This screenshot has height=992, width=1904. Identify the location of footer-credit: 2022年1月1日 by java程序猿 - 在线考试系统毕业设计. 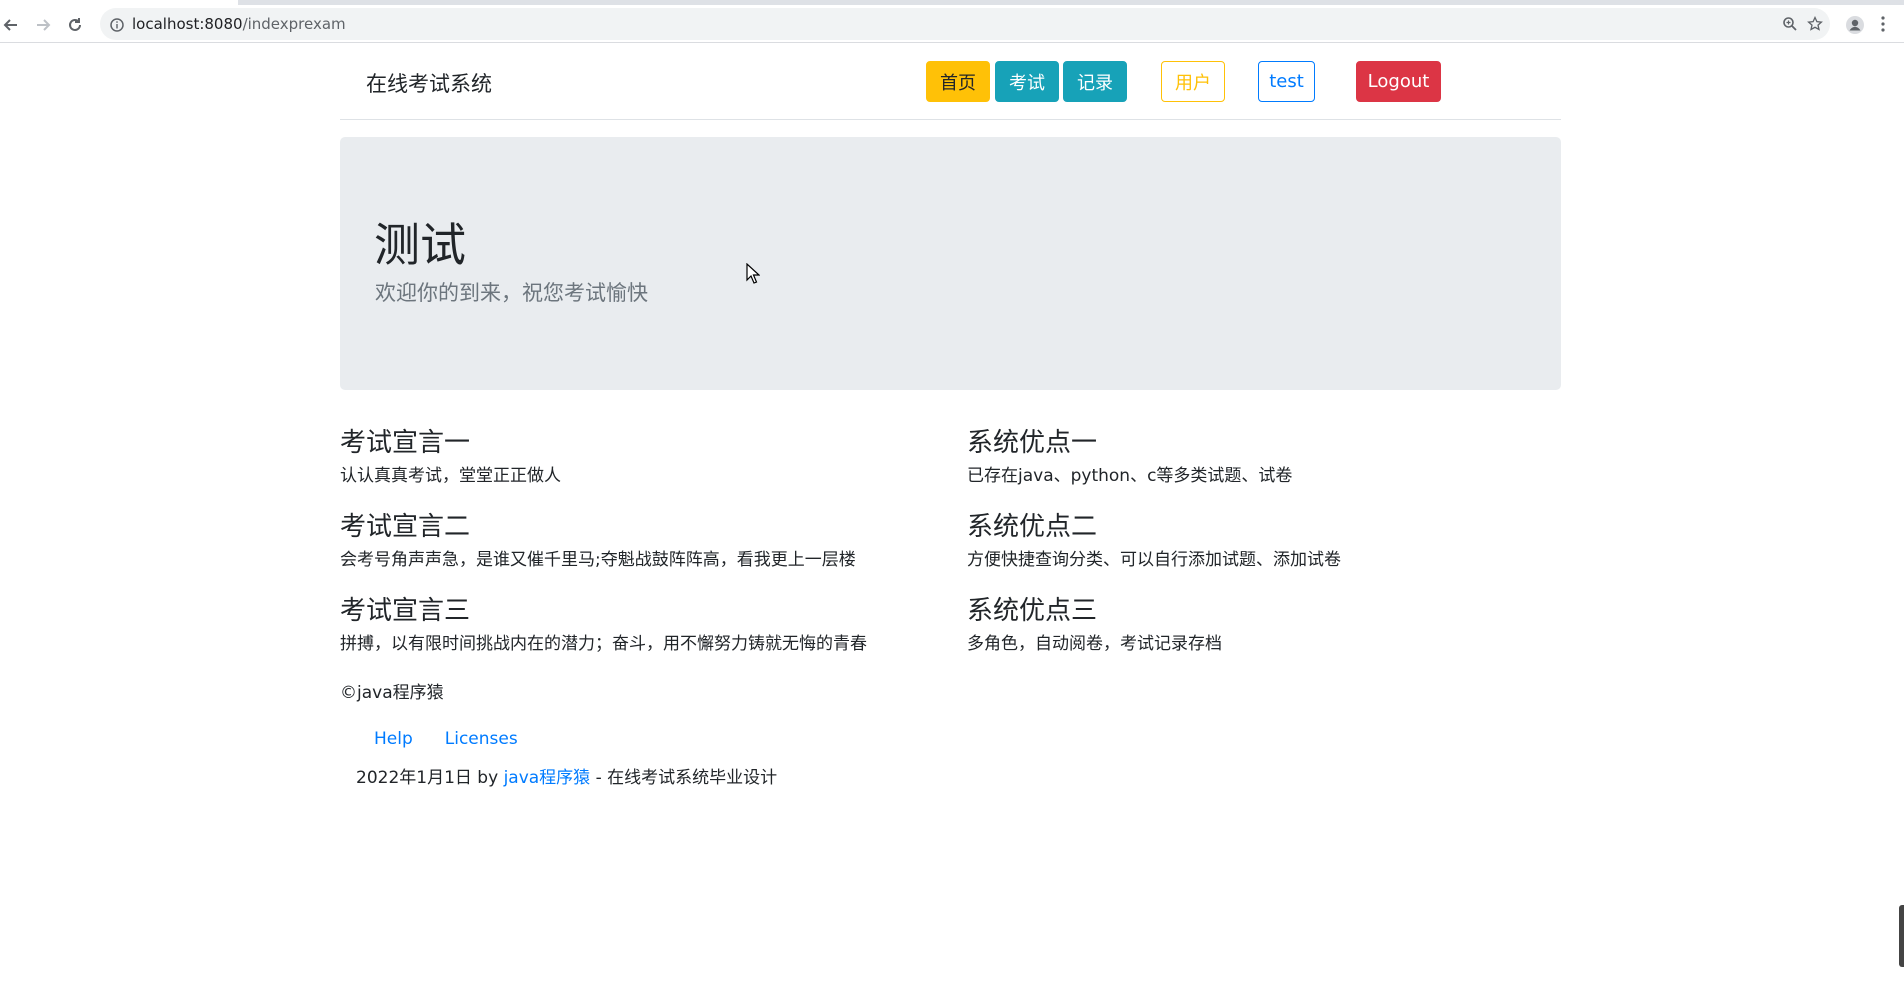
(566, 775).